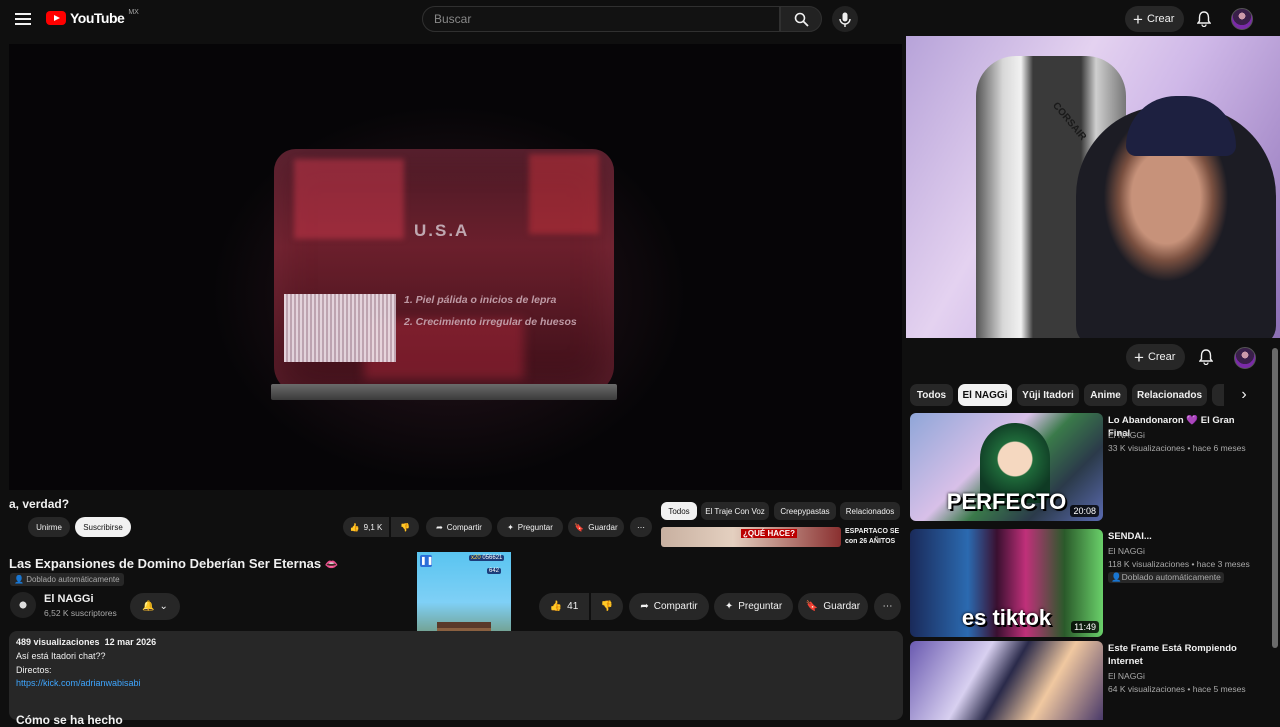  I want to click on ask-label: Preguntar, so click(760, 606).